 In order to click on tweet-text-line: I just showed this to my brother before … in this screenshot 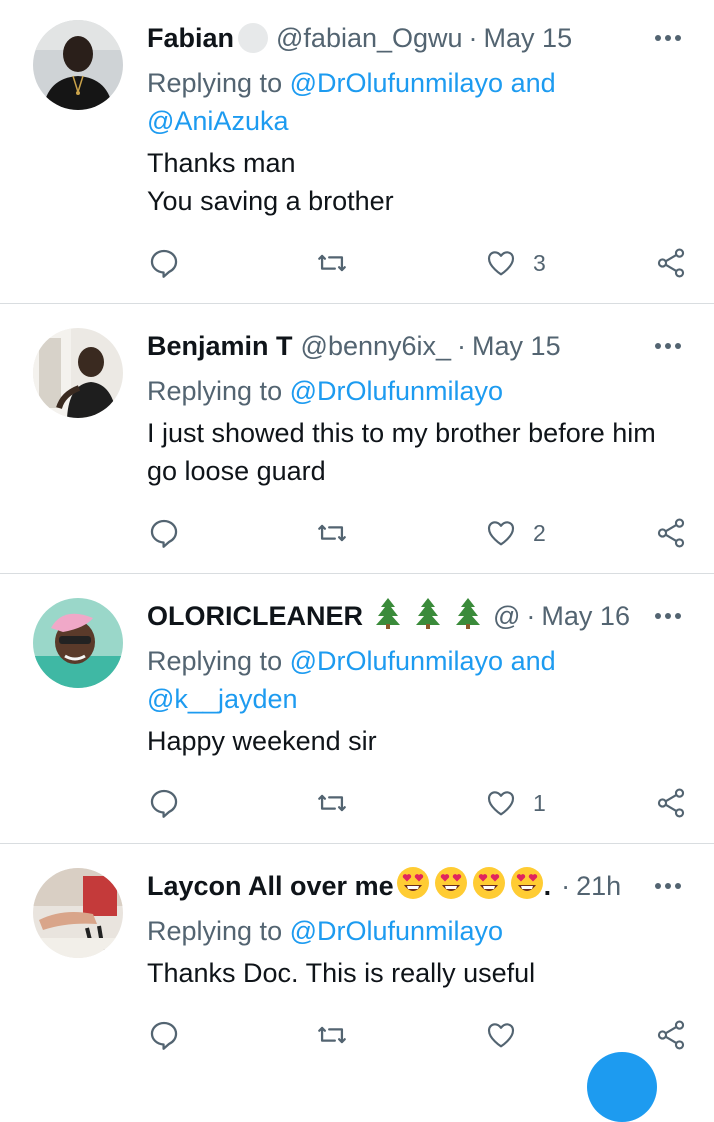, I will do `click(401, 433)`.